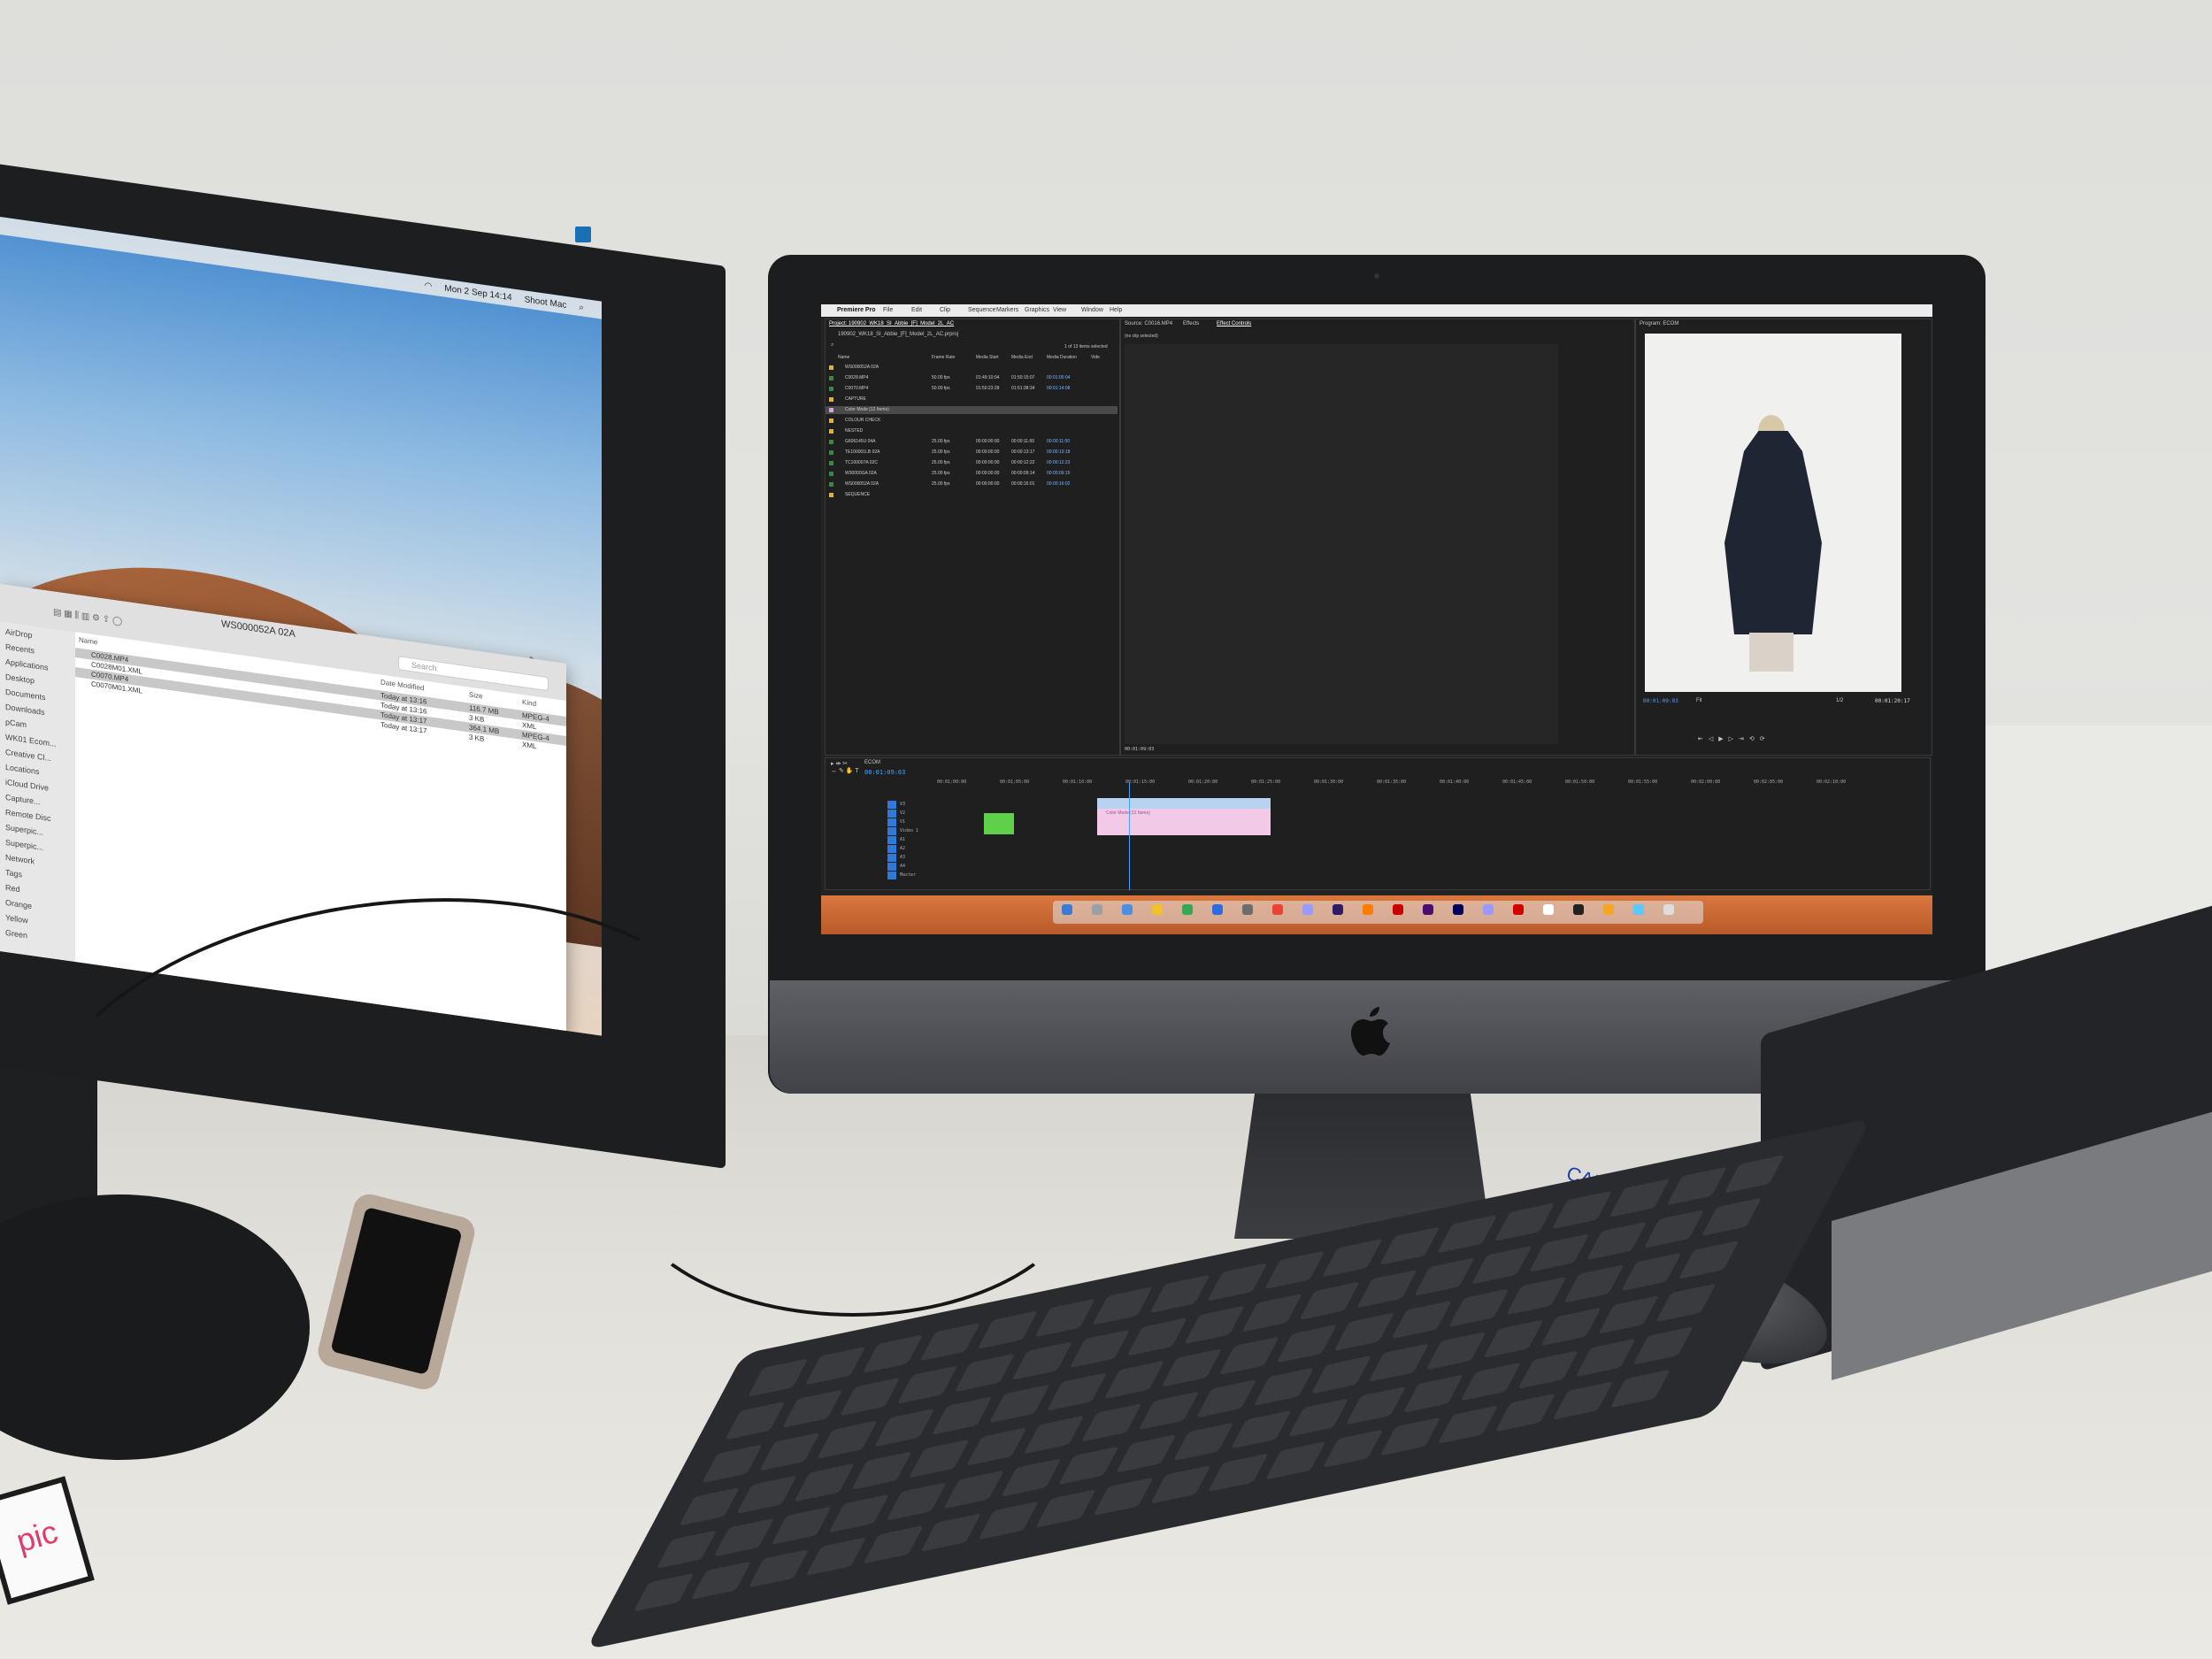 The image size is (2212, 1659). Describe the element at coordinates (999, 824) in the screenshot. I see `video-clip-green` at that location.